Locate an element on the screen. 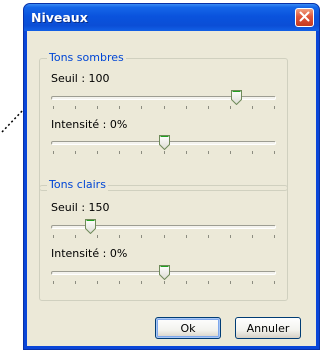 The height and width of the screenshot is (351, 322). slider-track is located at coordinates (163, 98).